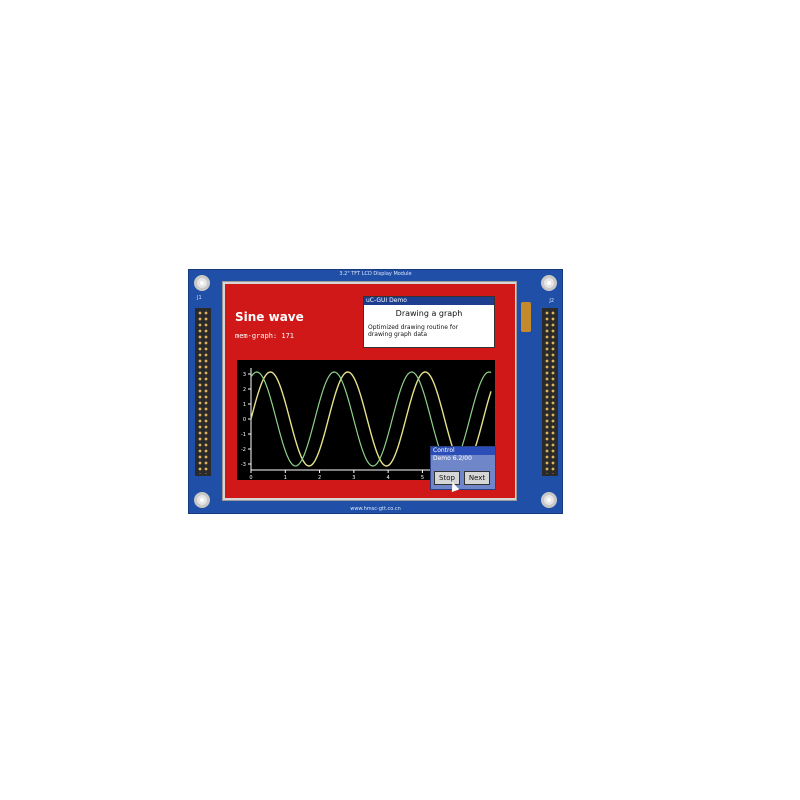 The height and width of the screenshot is (800, 800). What do you see at coordinates (202, 500) in the screenshot?
I see `mounting-hole-bottom-left` at bounding box center [202, 500].